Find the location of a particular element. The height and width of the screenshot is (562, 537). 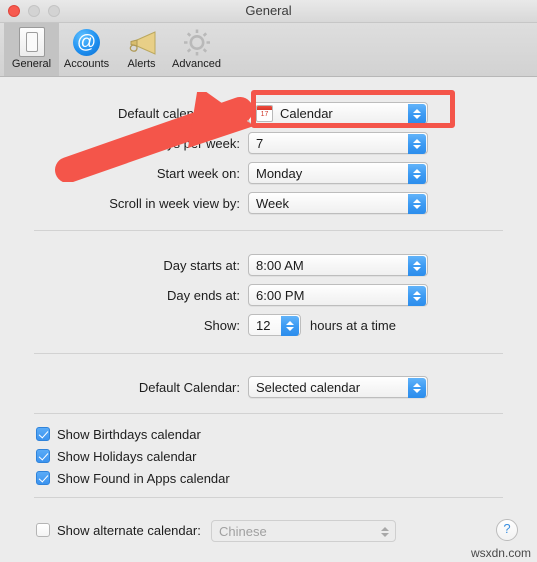

row-scroll-week-view: Scroll in week view by: Week is located at coordinates (265, 203).